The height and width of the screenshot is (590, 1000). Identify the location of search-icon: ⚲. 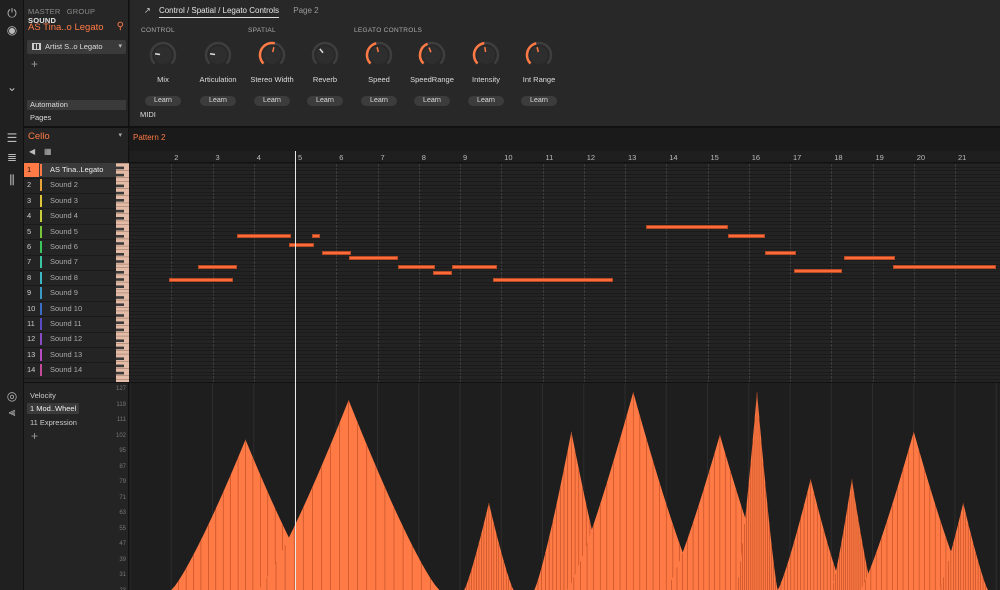
(120, 26).